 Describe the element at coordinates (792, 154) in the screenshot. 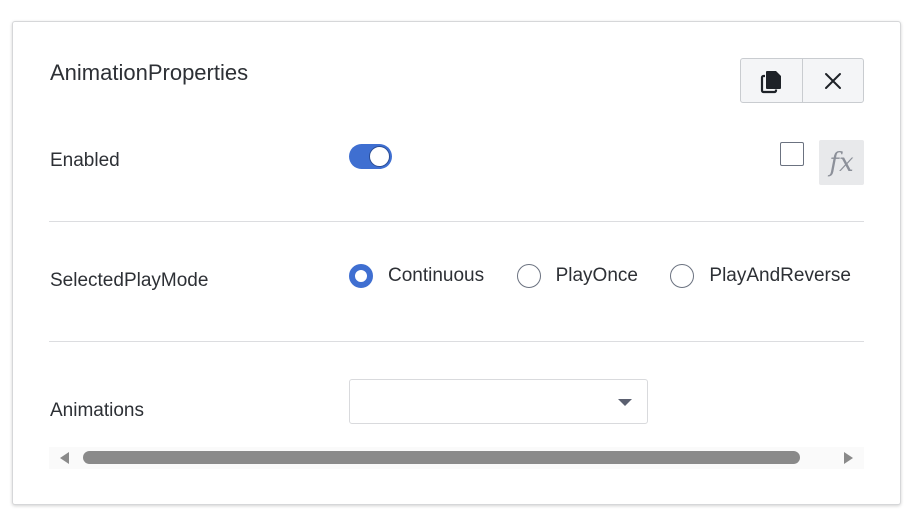

I see `expression-checkbox` at that location.